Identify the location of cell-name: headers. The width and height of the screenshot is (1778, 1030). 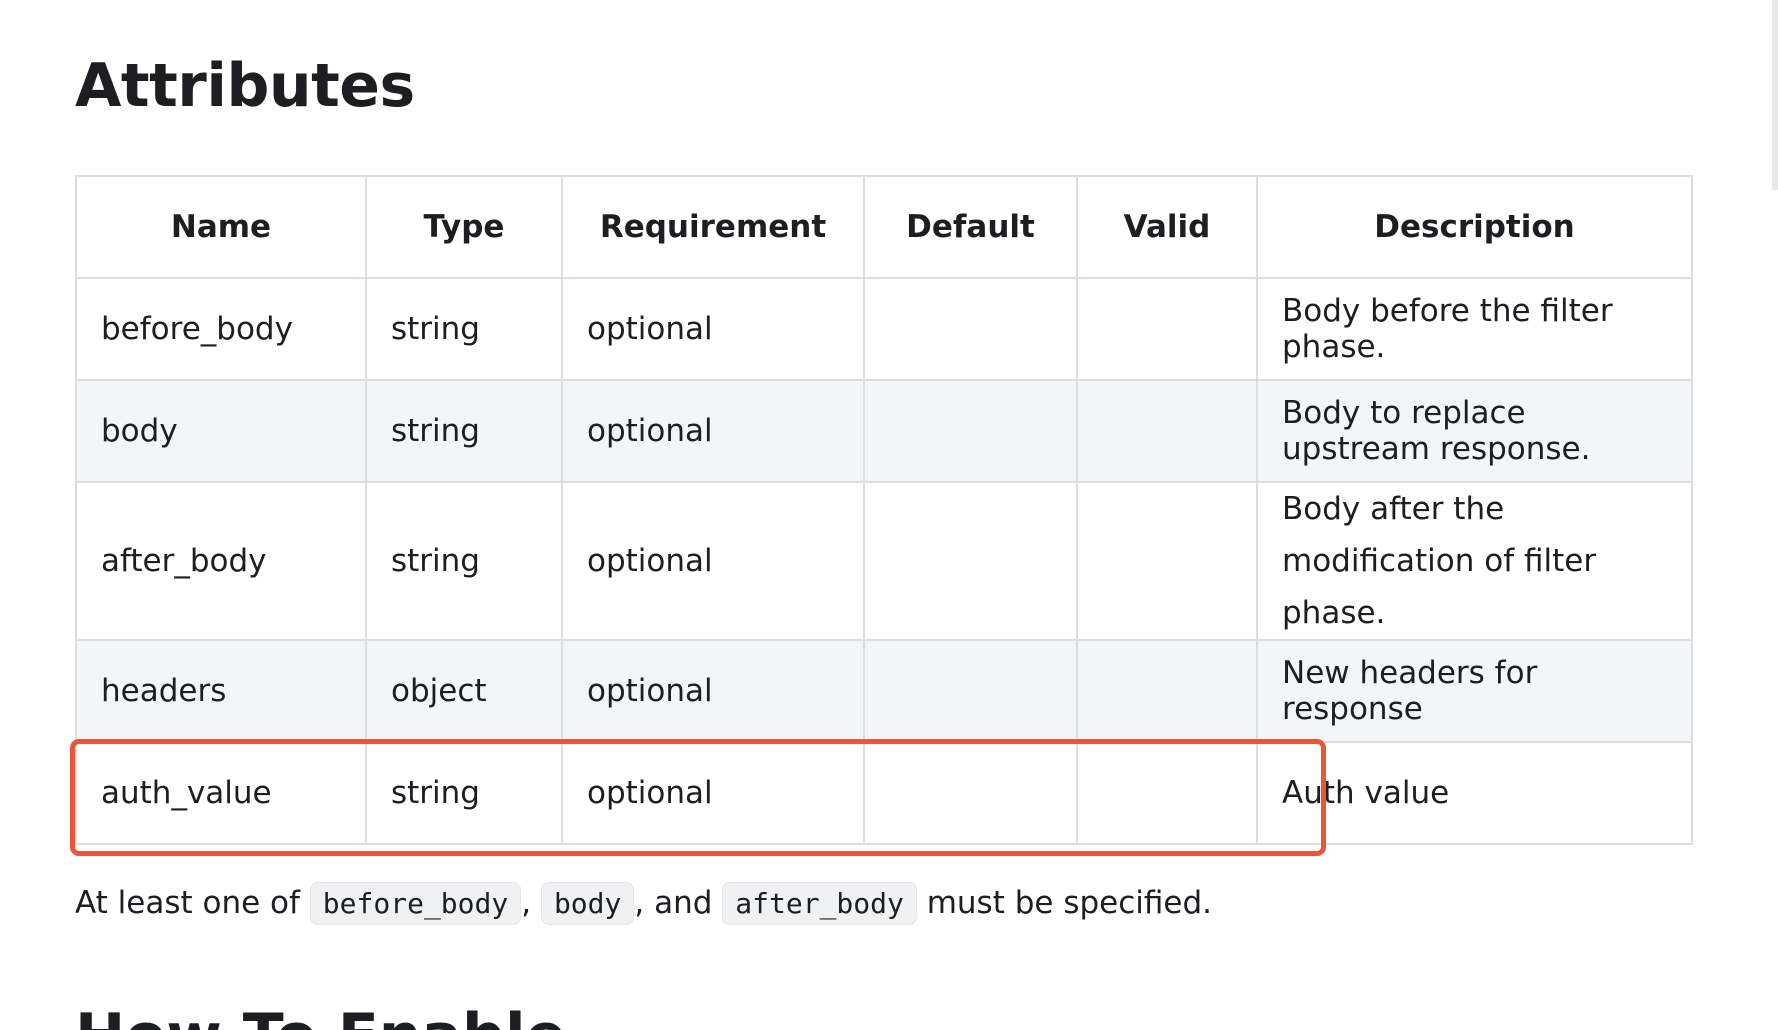
(221, 691).